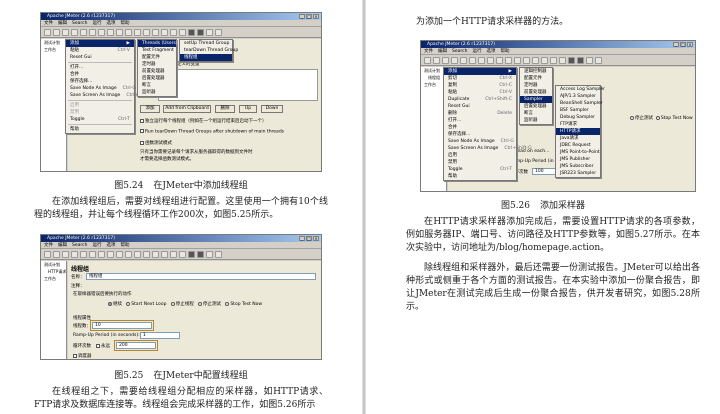 This screenshot has width=720, height=414. I want to click on submenu-threads: Threads (Users), so click(158, 43).